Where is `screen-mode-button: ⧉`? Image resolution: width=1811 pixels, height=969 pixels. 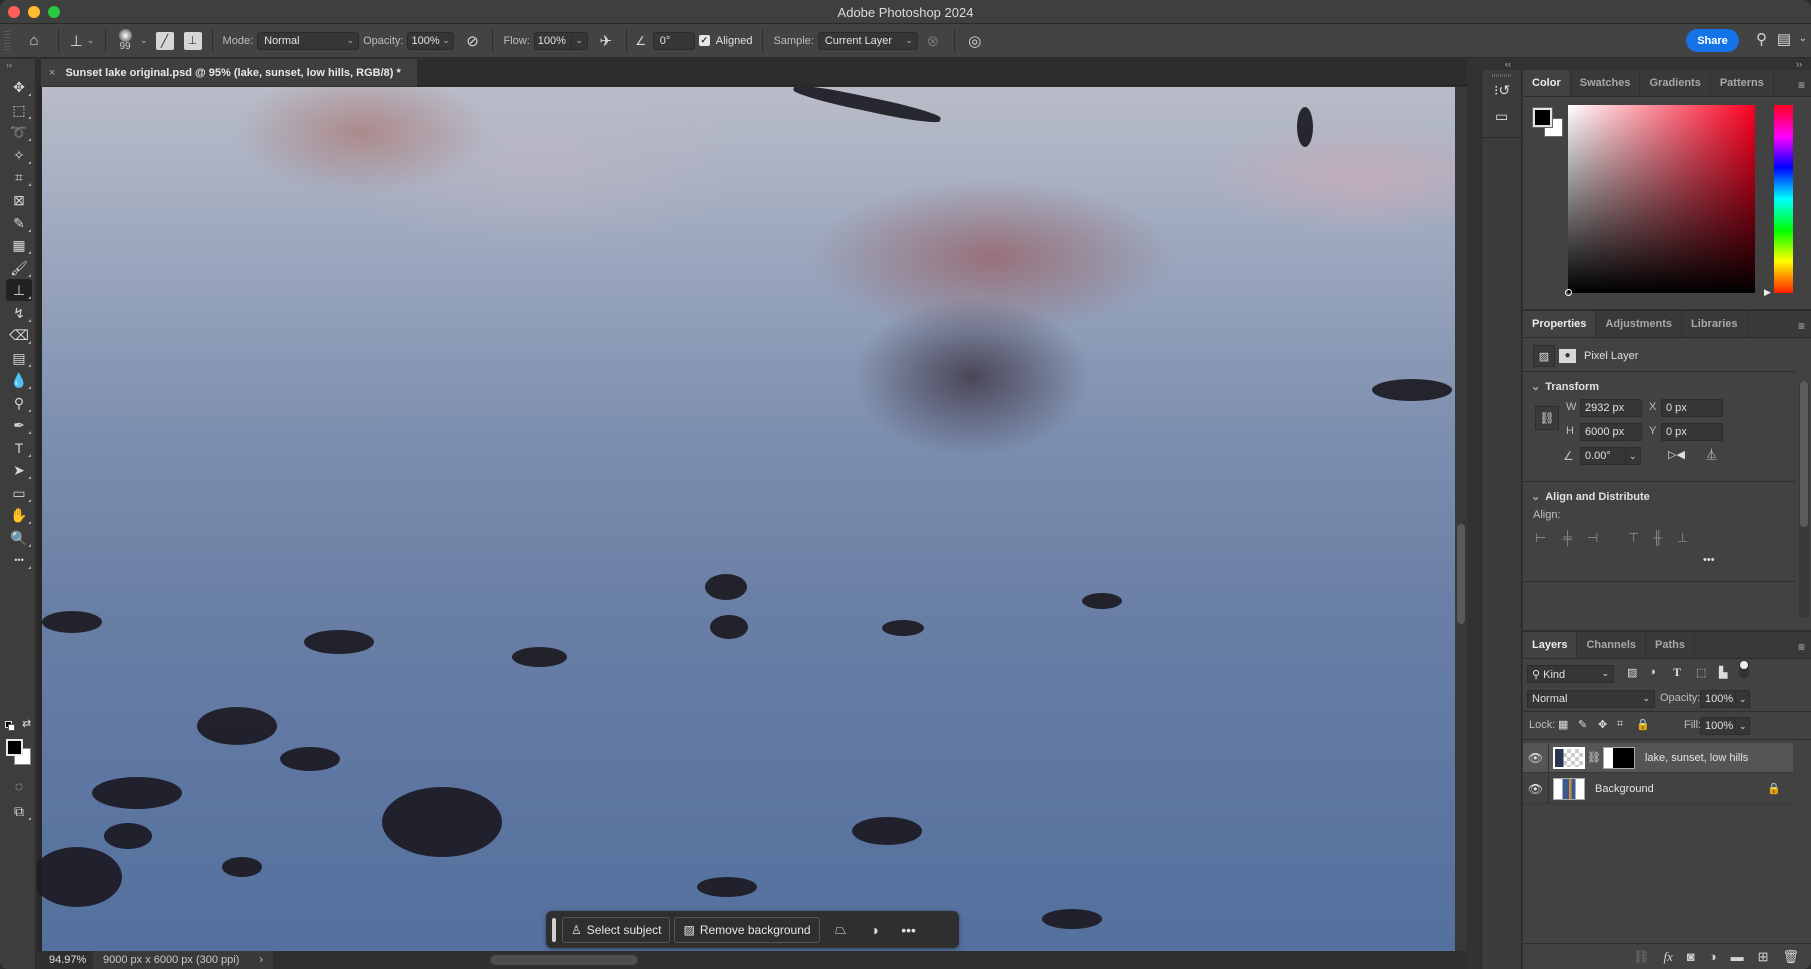 screen-mode-button: ⧉ is located at coordinates (19, 811).